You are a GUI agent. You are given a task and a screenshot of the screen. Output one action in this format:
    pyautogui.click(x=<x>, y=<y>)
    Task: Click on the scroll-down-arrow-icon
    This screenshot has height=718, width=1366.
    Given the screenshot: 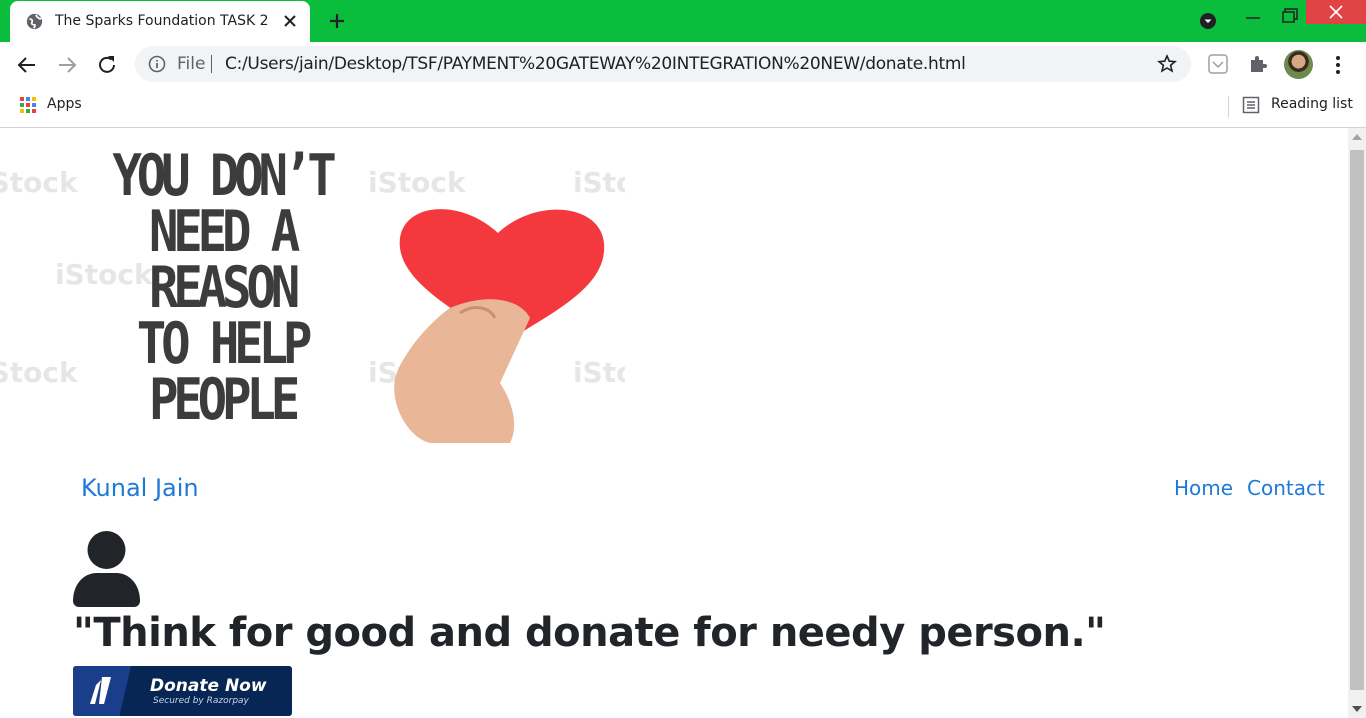 What is the action you would take?
    pyautogui.click(x=1357, y=709)
    